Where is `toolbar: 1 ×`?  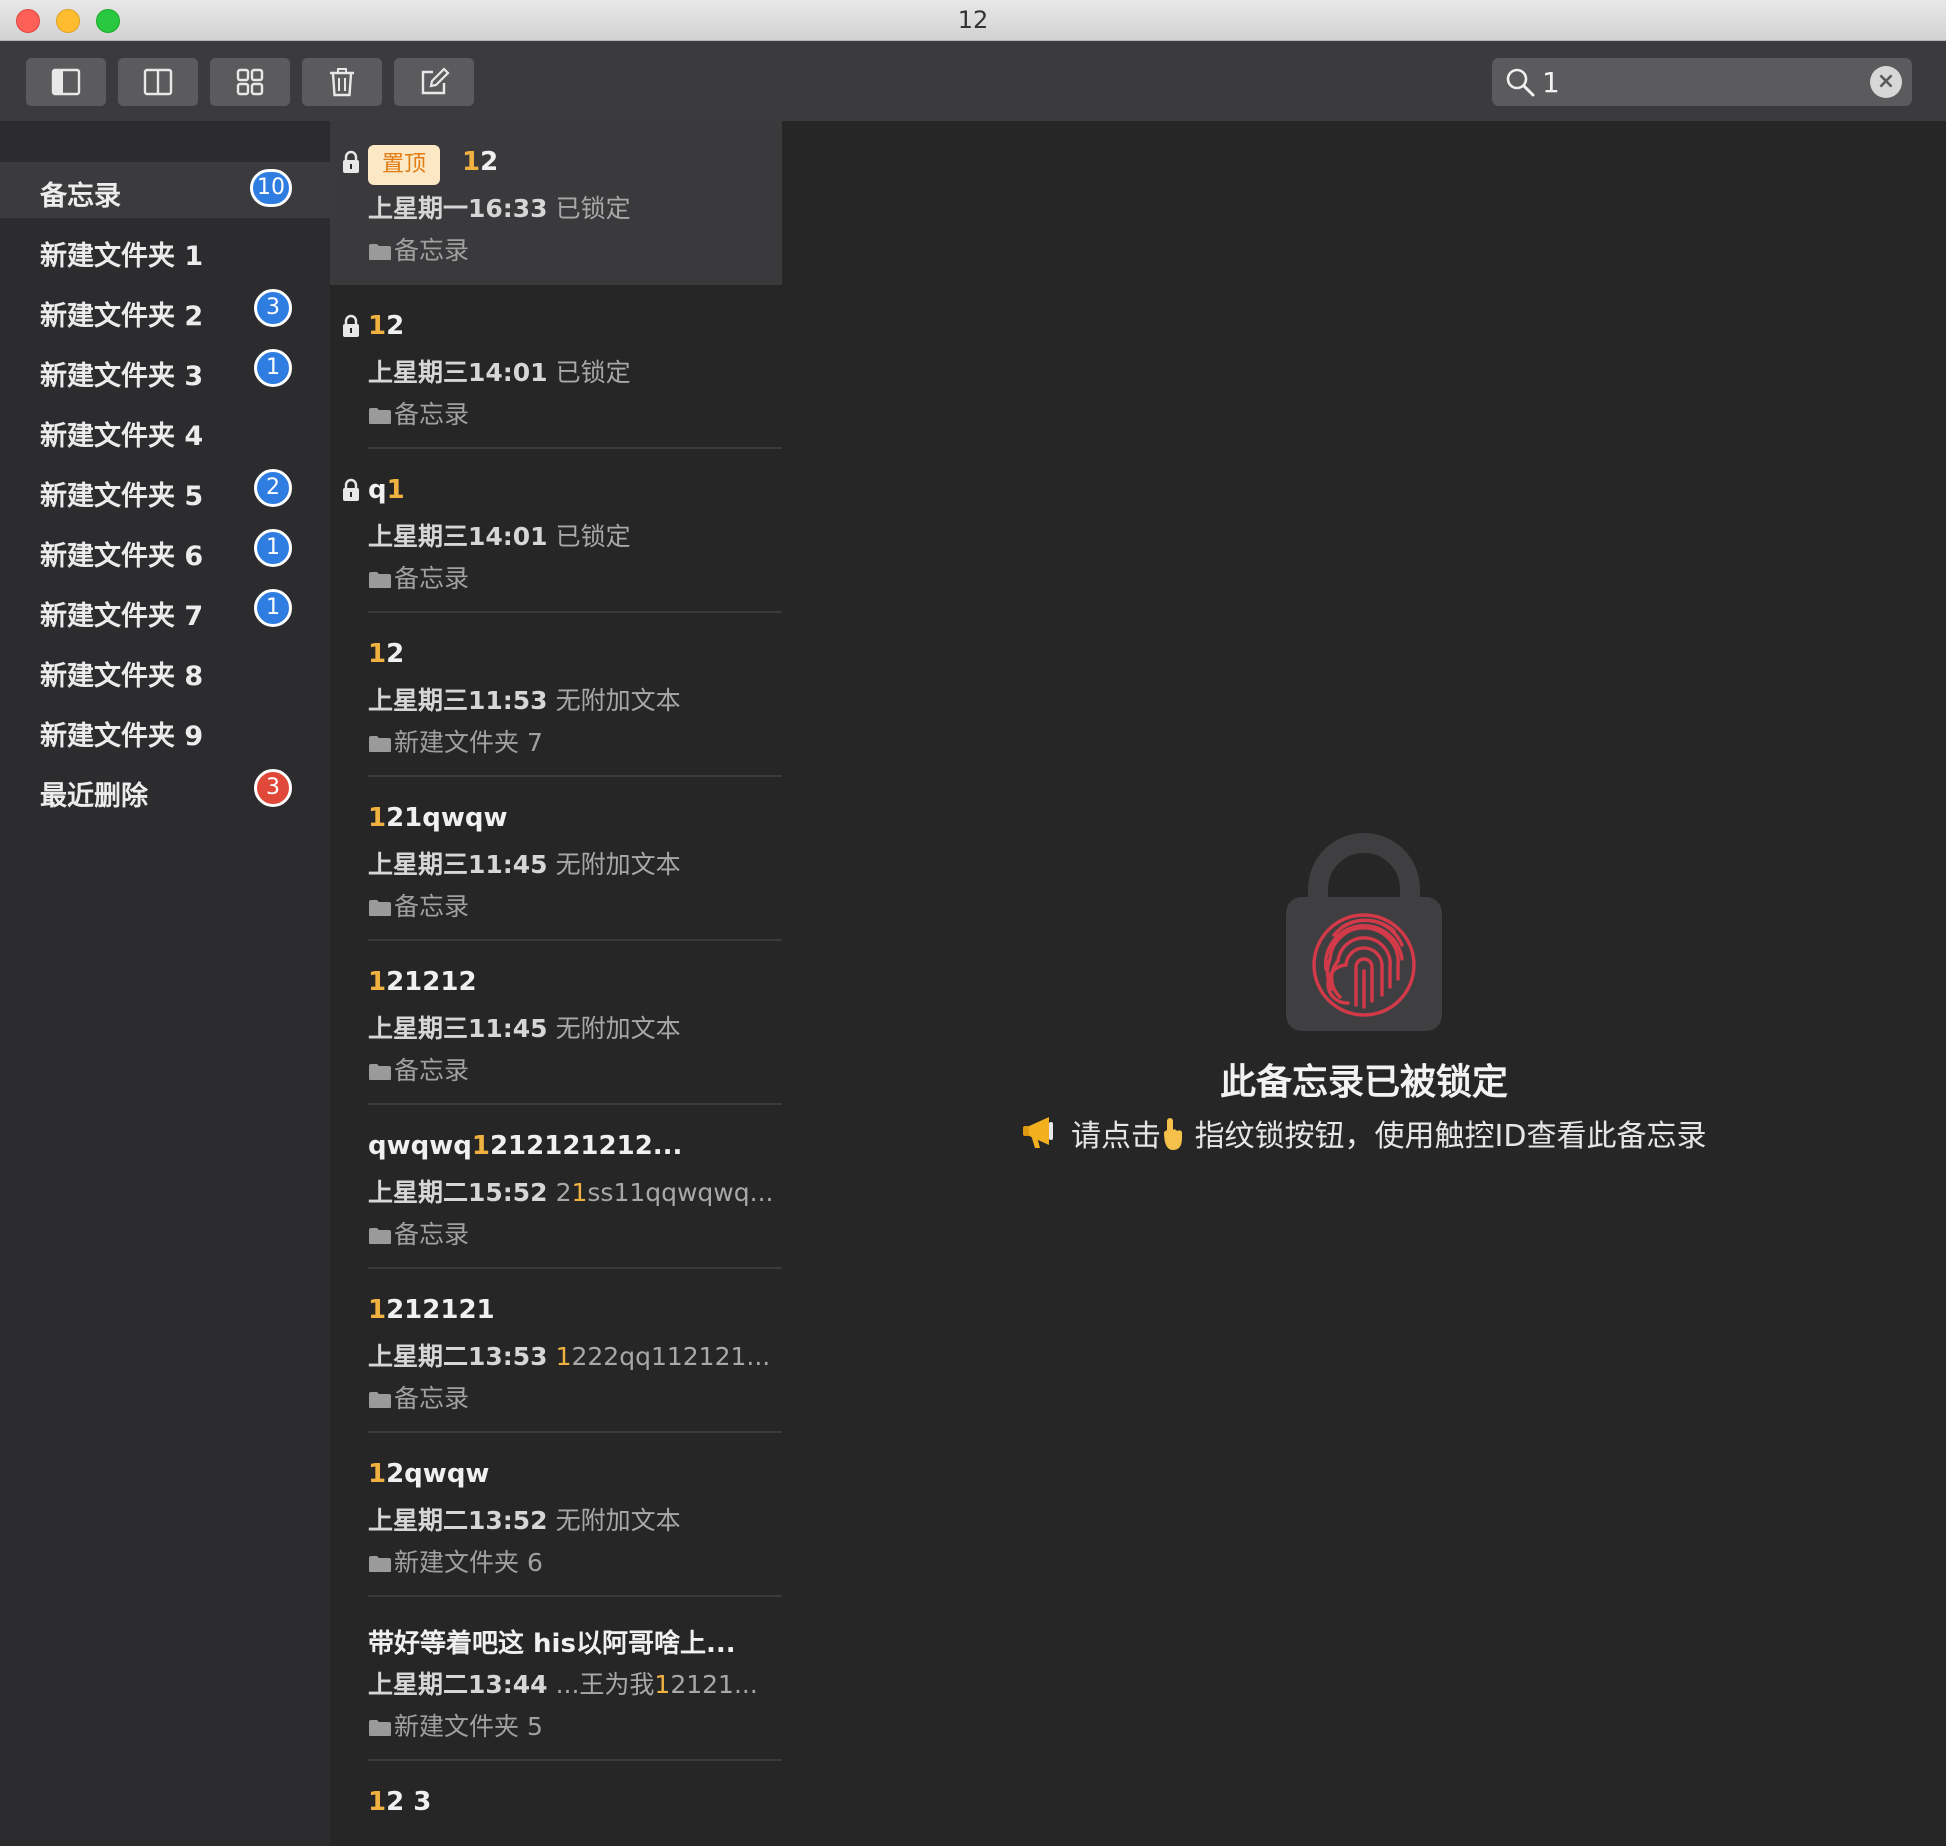 toolbar: 1 × is located at coordinates (973, 81).